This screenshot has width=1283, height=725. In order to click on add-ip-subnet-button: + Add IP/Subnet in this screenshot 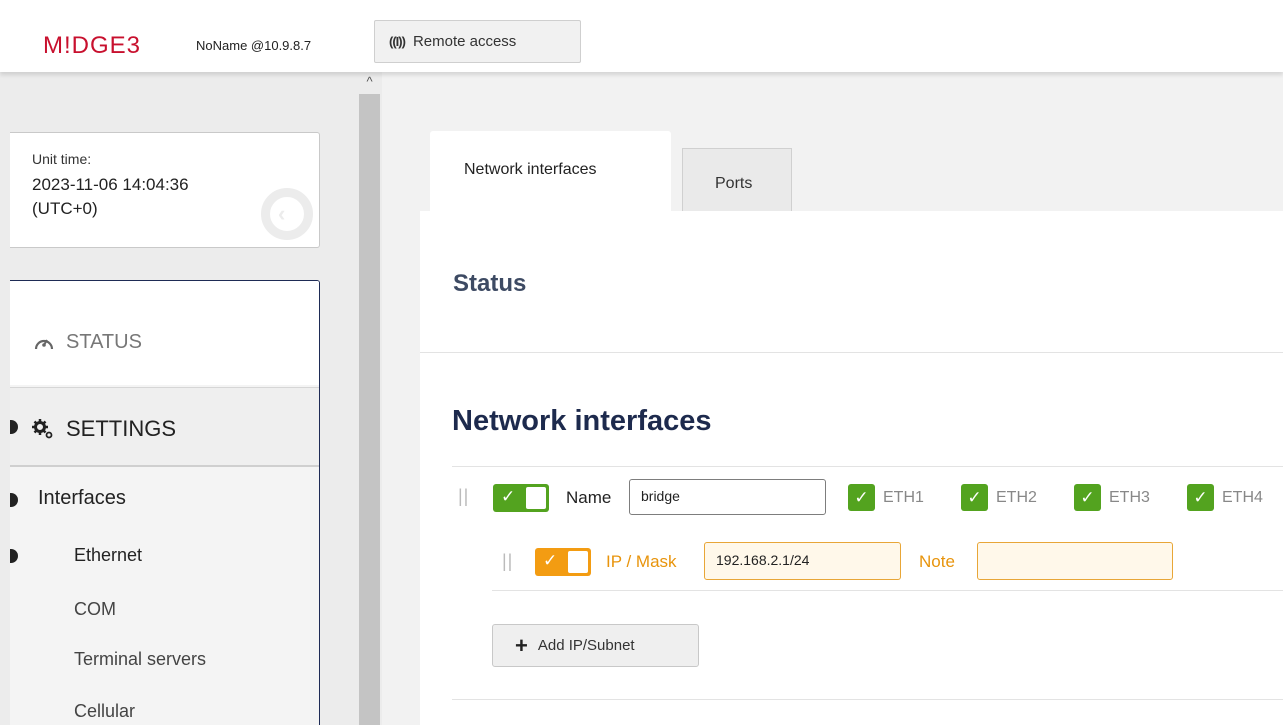, I will do `click(595, 645)`.